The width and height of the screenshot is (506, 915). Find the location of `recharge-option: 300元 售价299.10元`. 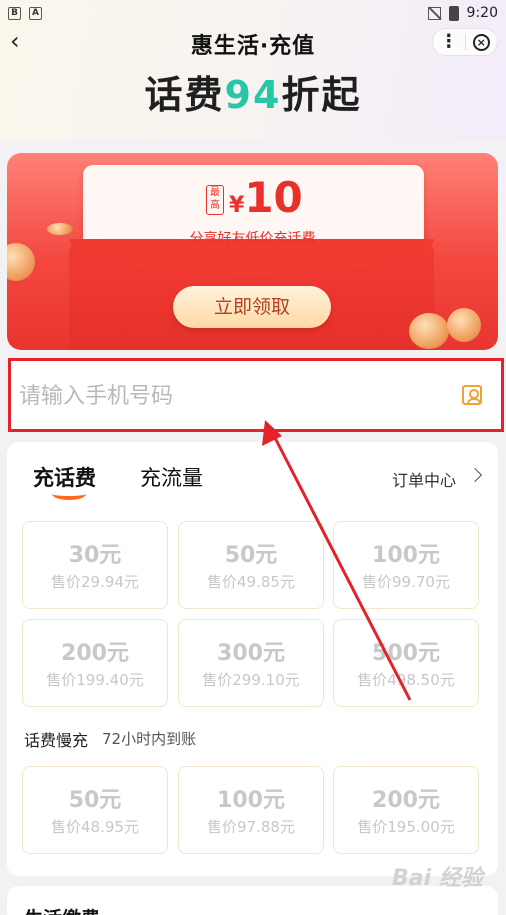

recharge-option: 300元 售价299.10元 is located at coordinates (251, 663).